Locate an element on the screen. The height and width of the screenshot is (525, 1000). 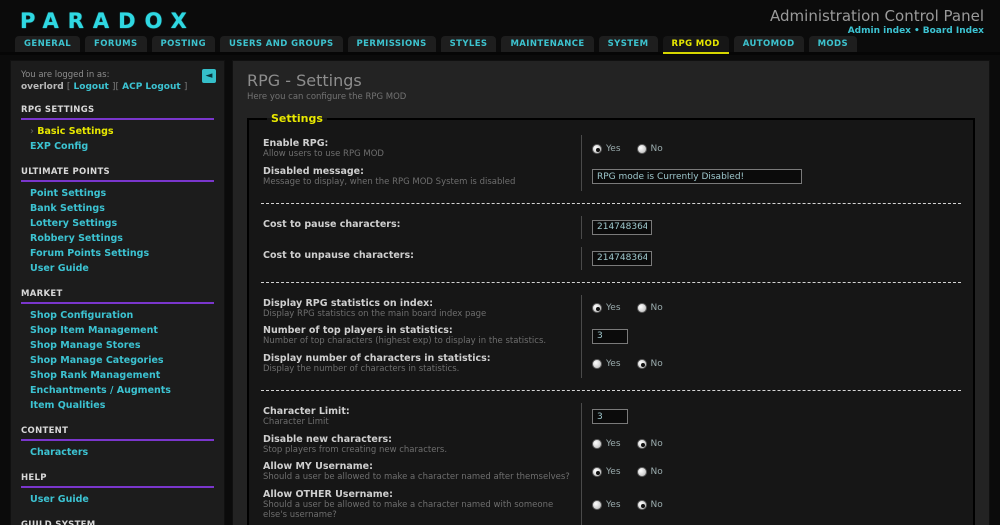
setting-row-top-players: Number of top players in statistics is located at coordinates (611, 336).